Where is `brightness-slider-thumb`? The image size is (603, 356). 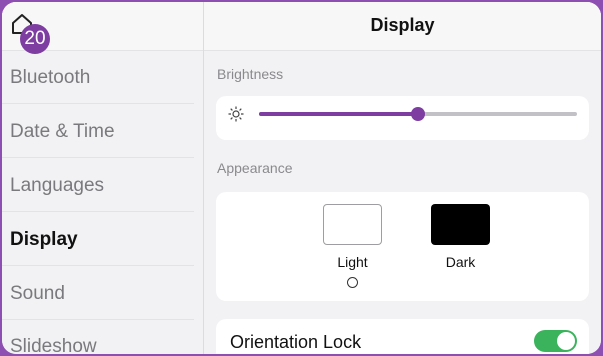 brightness-slider-thumb is located at coordinates (418, 114).